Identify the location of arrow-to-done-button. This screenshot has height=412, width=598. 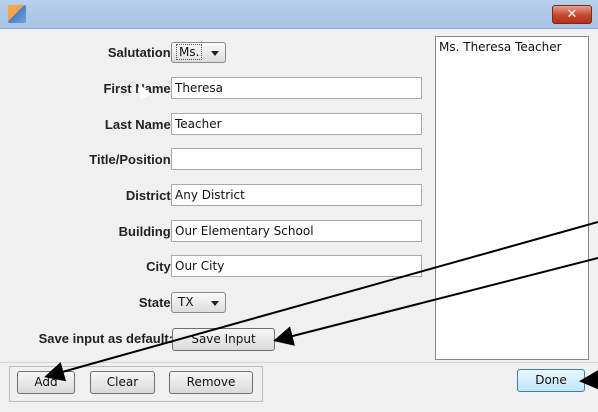
(588, 379).